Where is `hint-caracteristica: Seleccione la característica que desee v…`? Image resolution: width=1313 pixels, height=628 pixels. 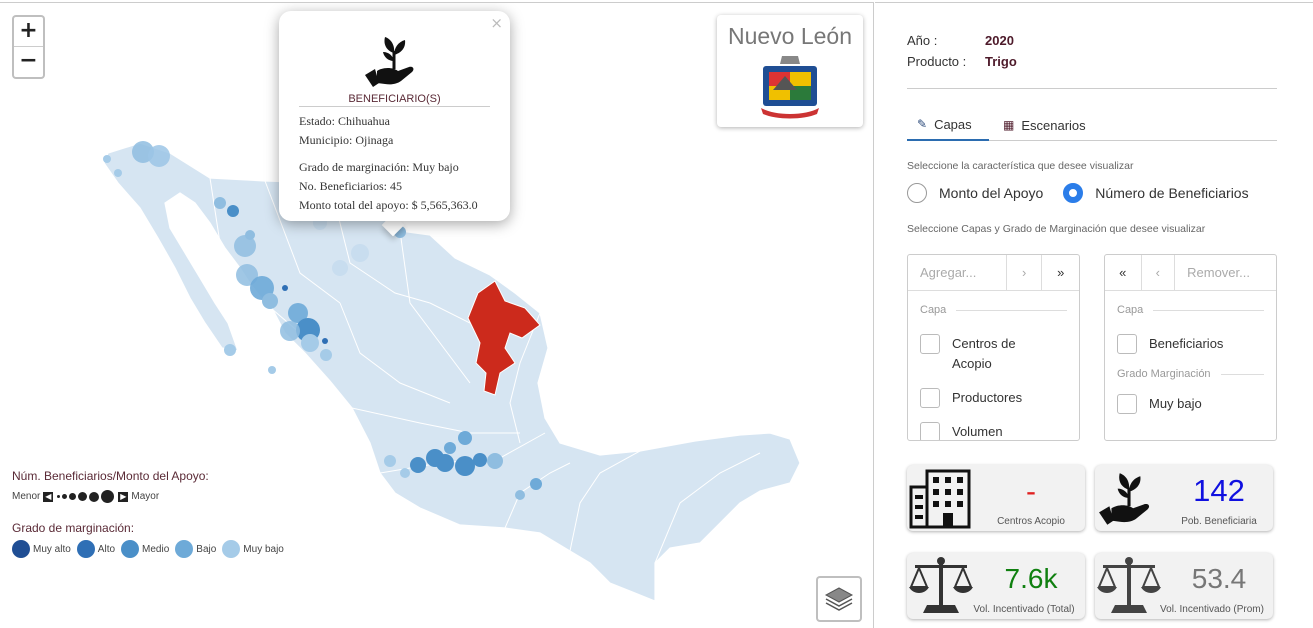
hint-caracteristica: Seleccione la característica que desee v… is located at coordinates (1020, 166).